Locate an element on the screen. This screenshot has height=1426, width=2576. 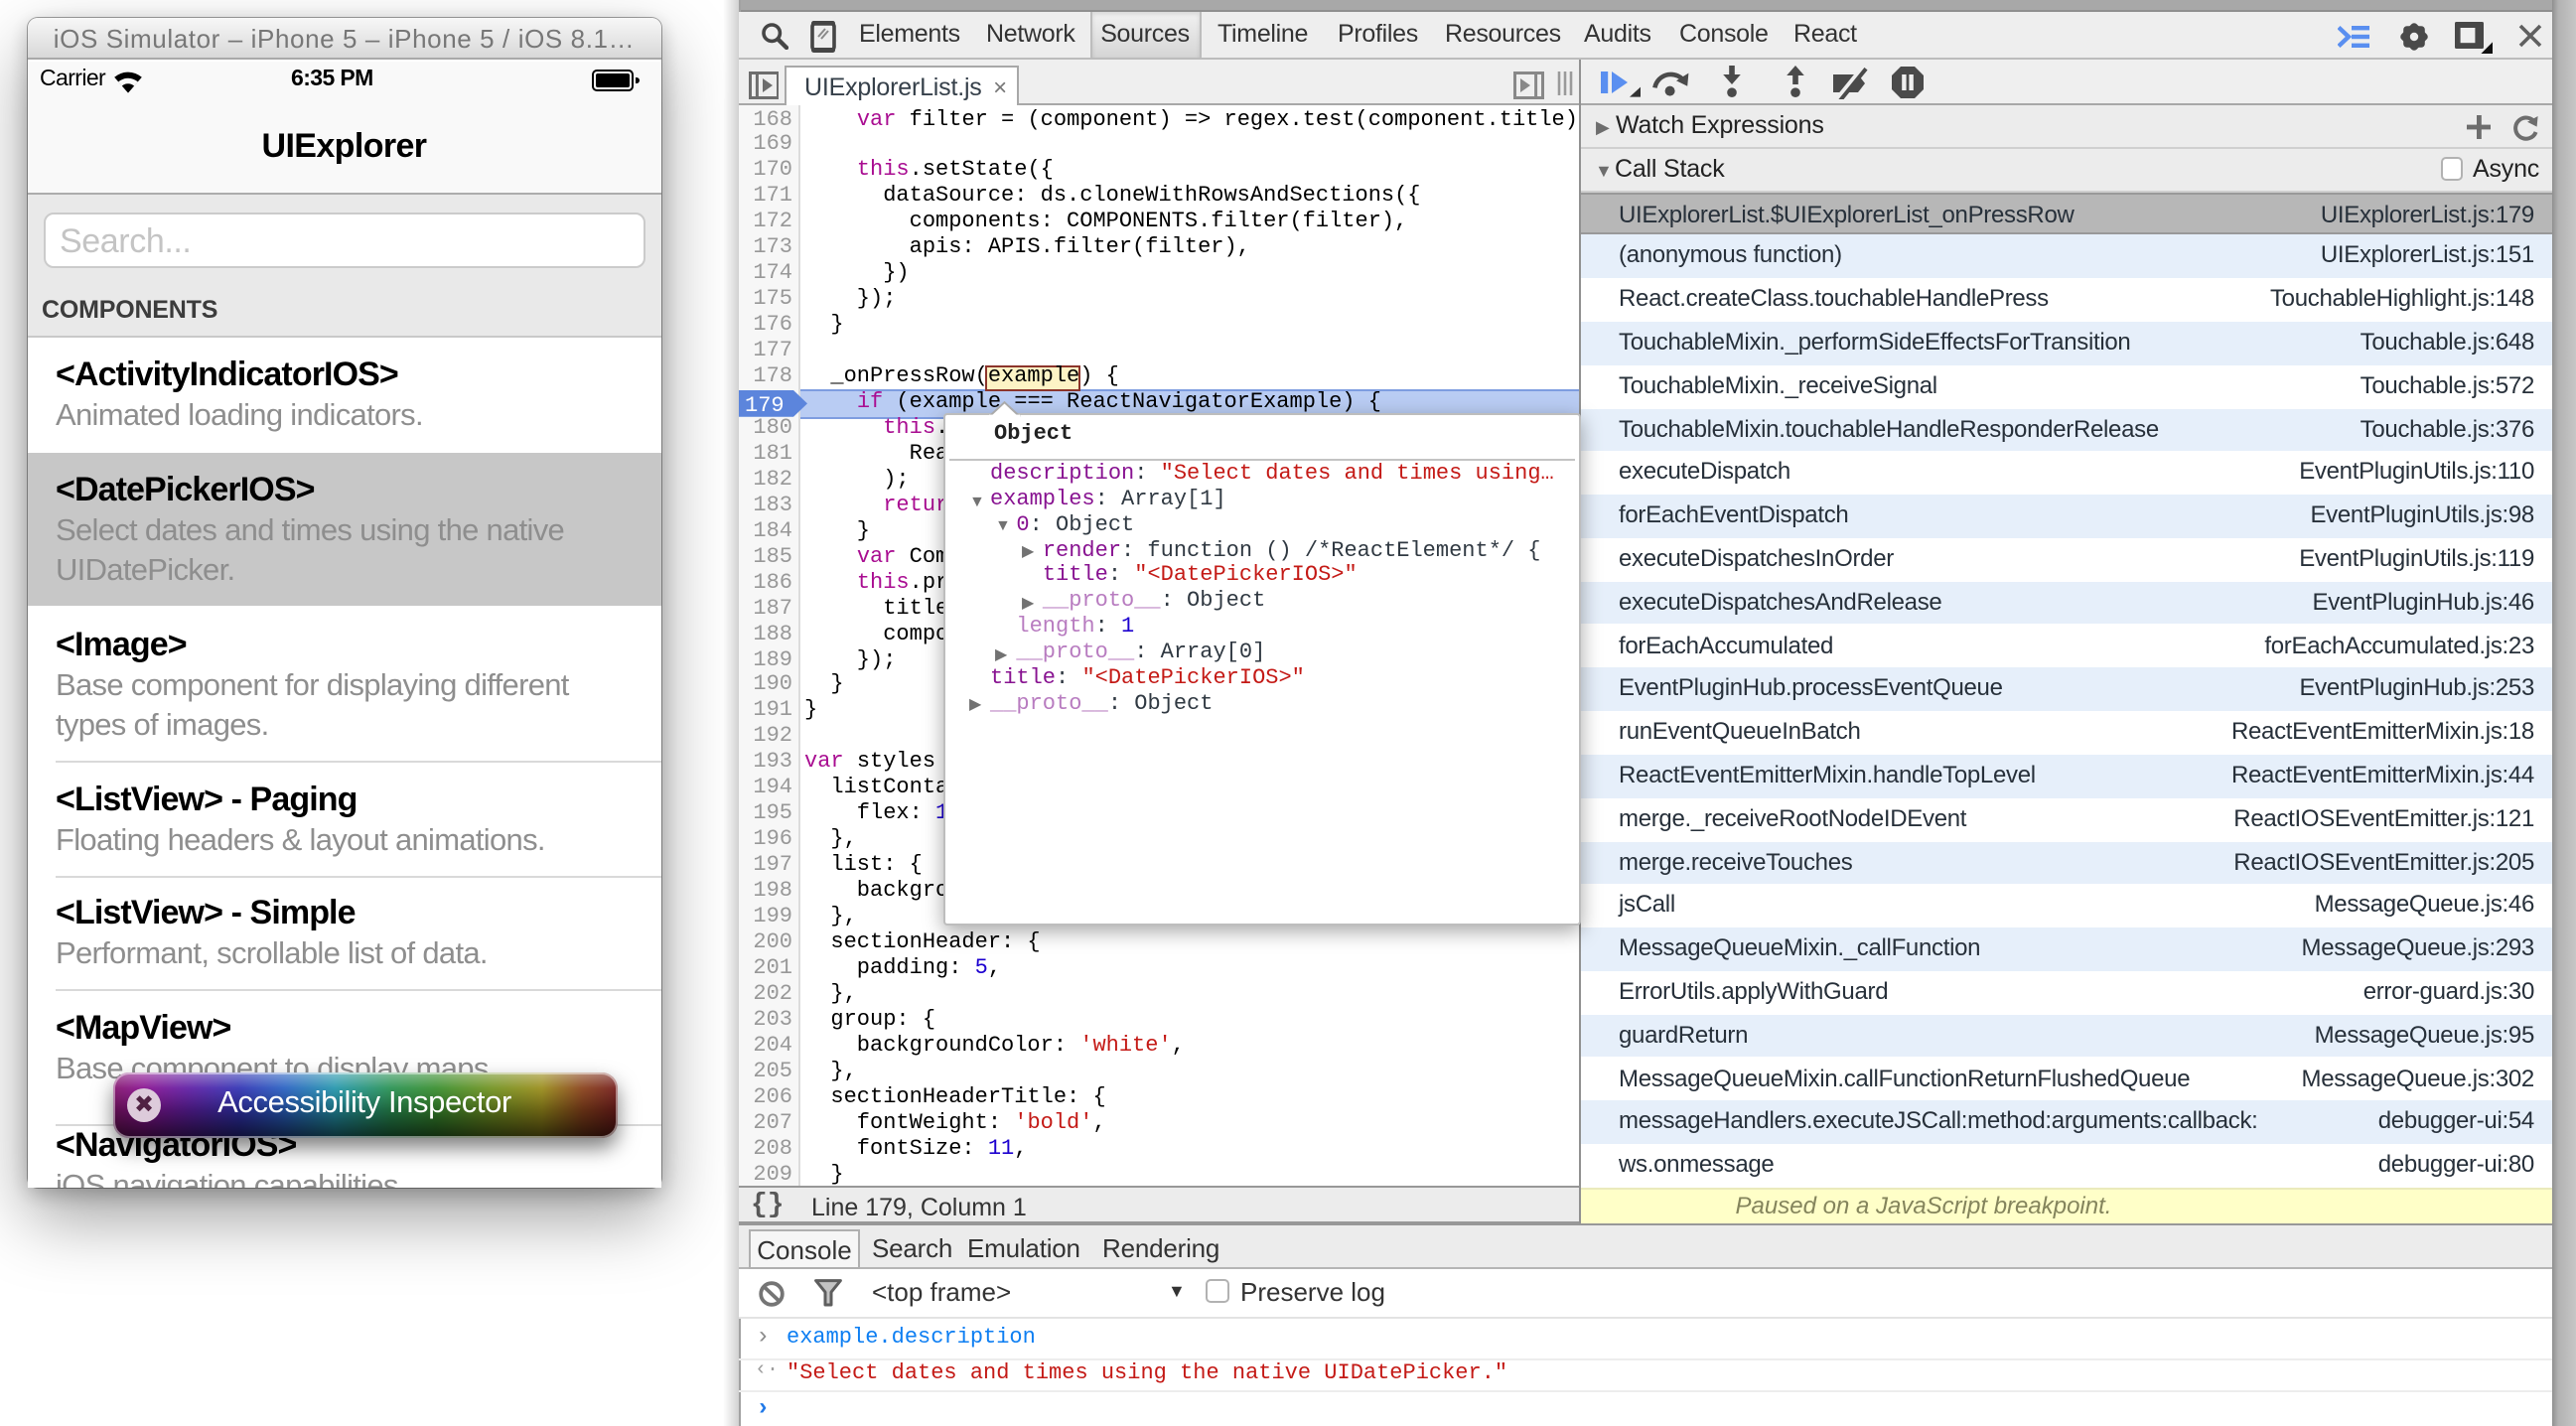
svg-text: 179 is located at coordinates (765, 405).